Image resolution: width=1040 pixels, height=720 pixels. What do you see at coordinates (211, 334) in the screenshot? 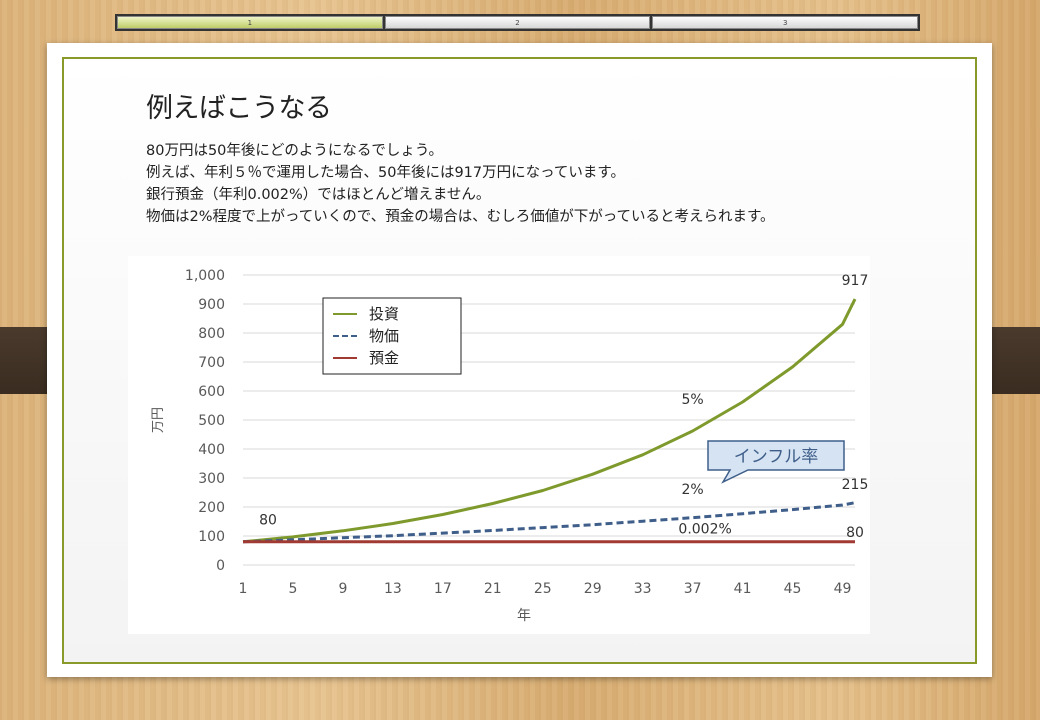
I see `y-tick-label: 800` at bounding box center [211, 334].